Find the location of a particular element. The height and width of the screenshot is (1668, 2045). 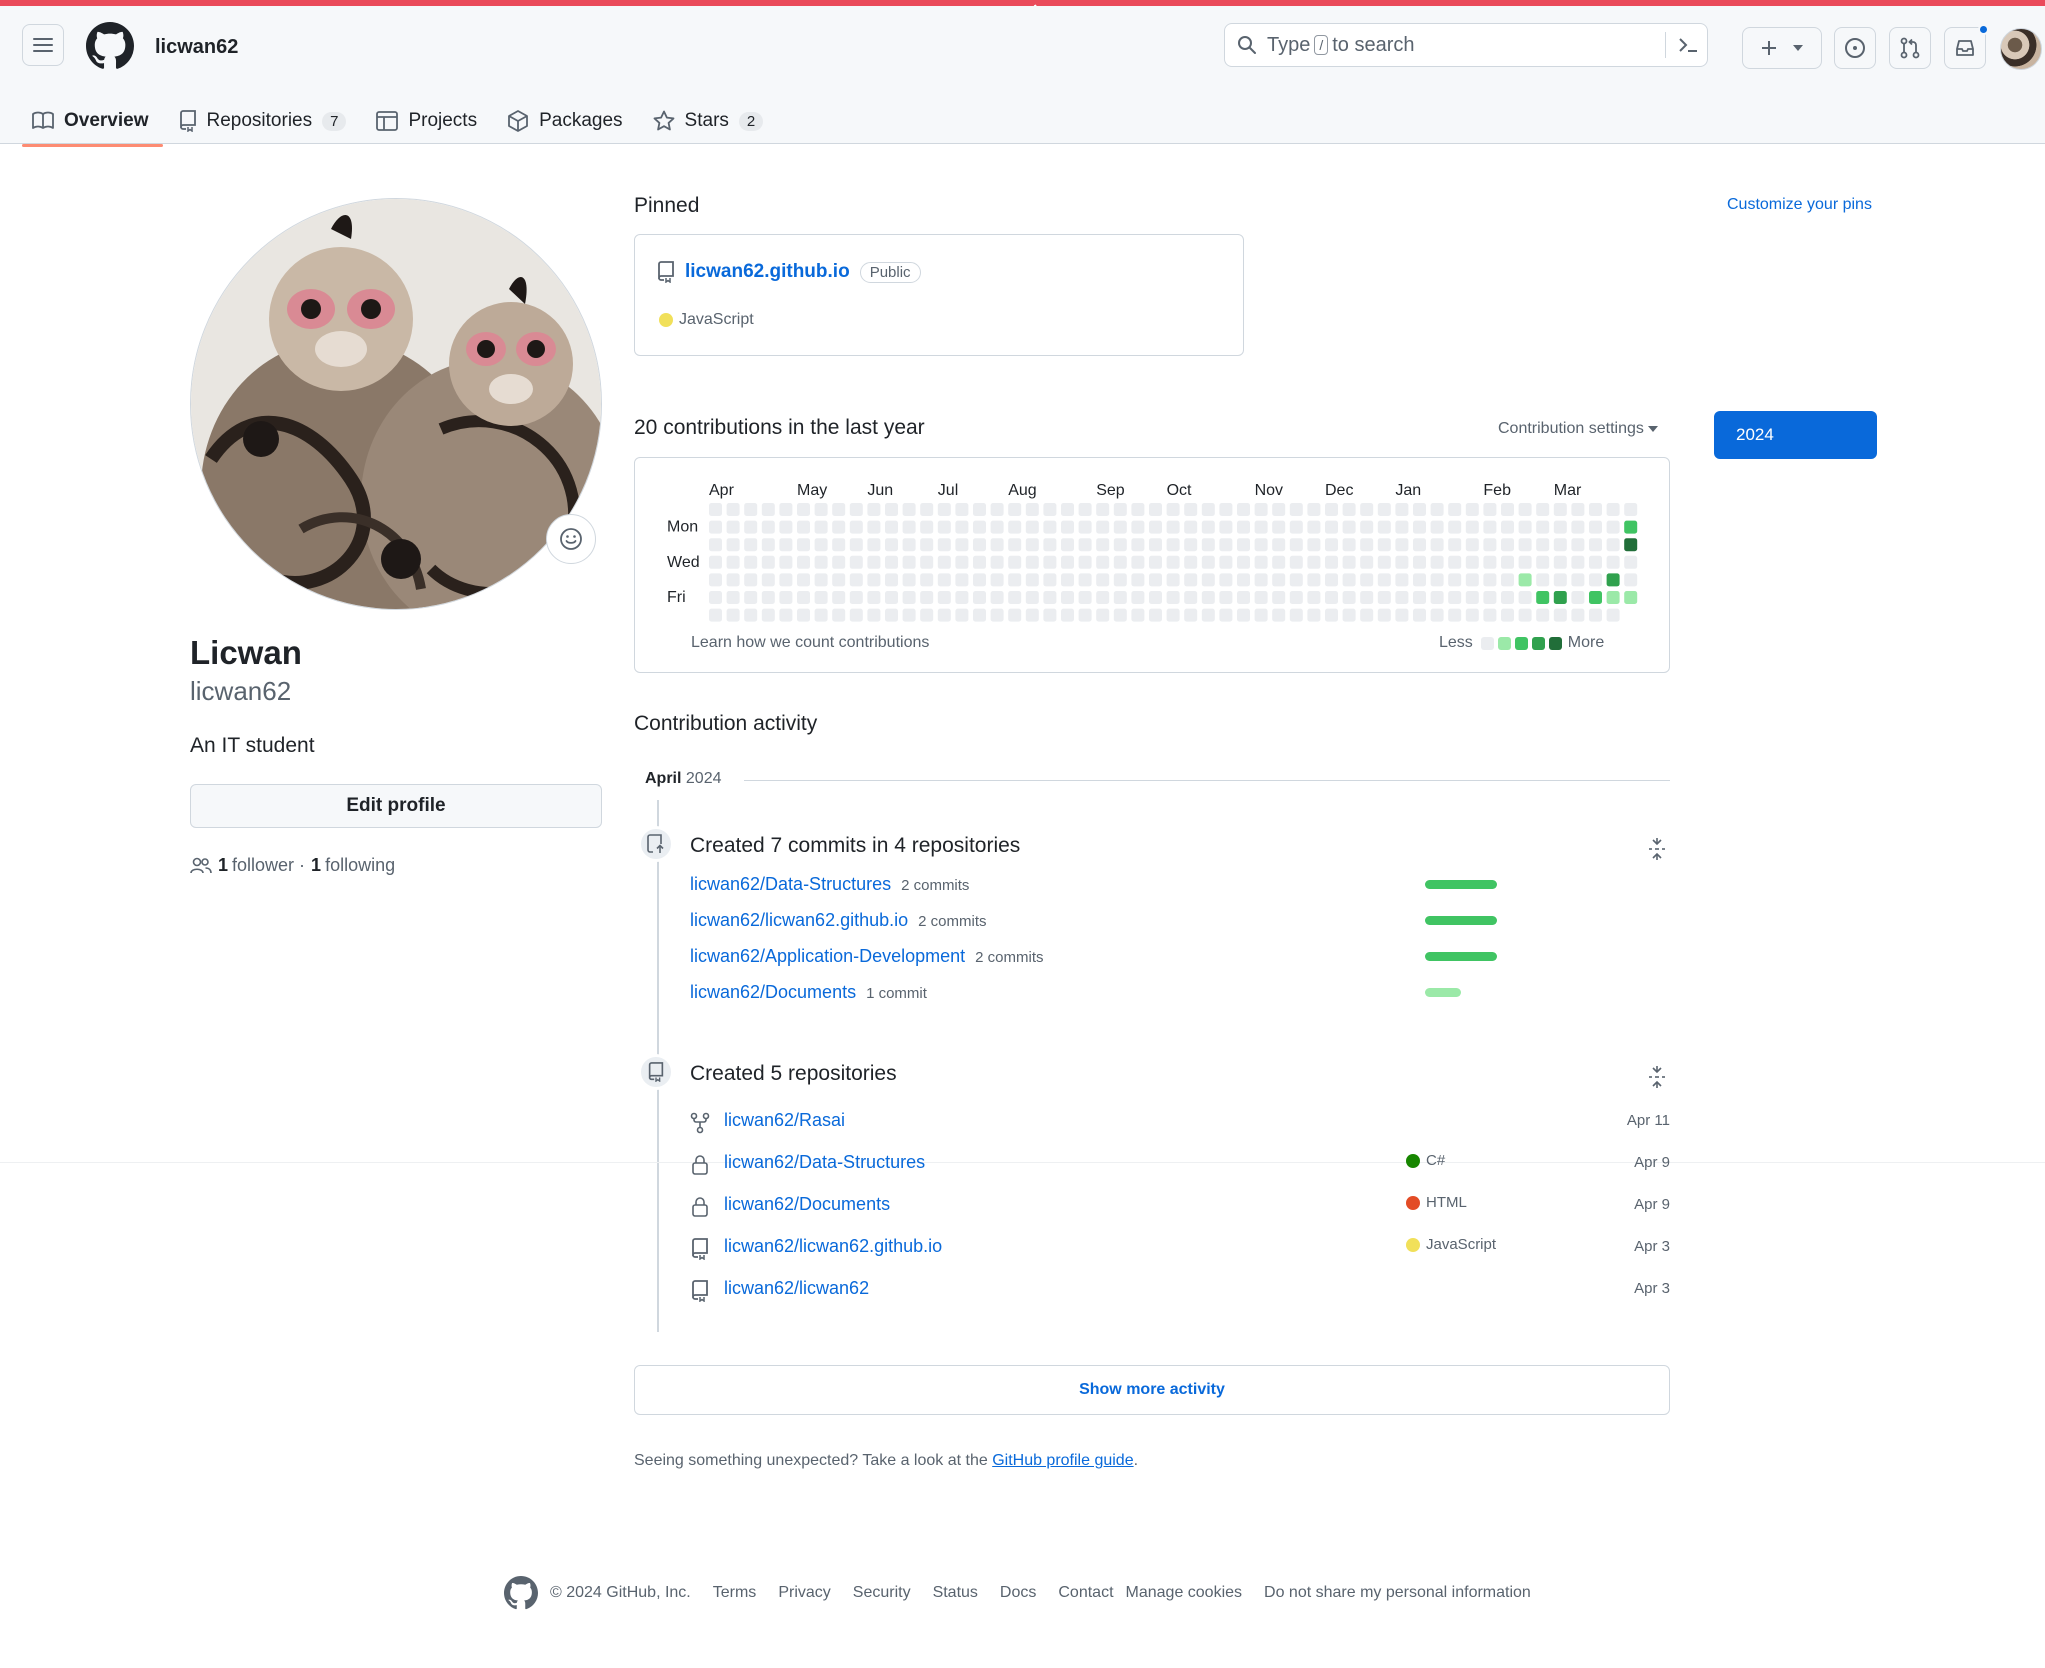

create-new-button is located at coordinates (1782, 48).